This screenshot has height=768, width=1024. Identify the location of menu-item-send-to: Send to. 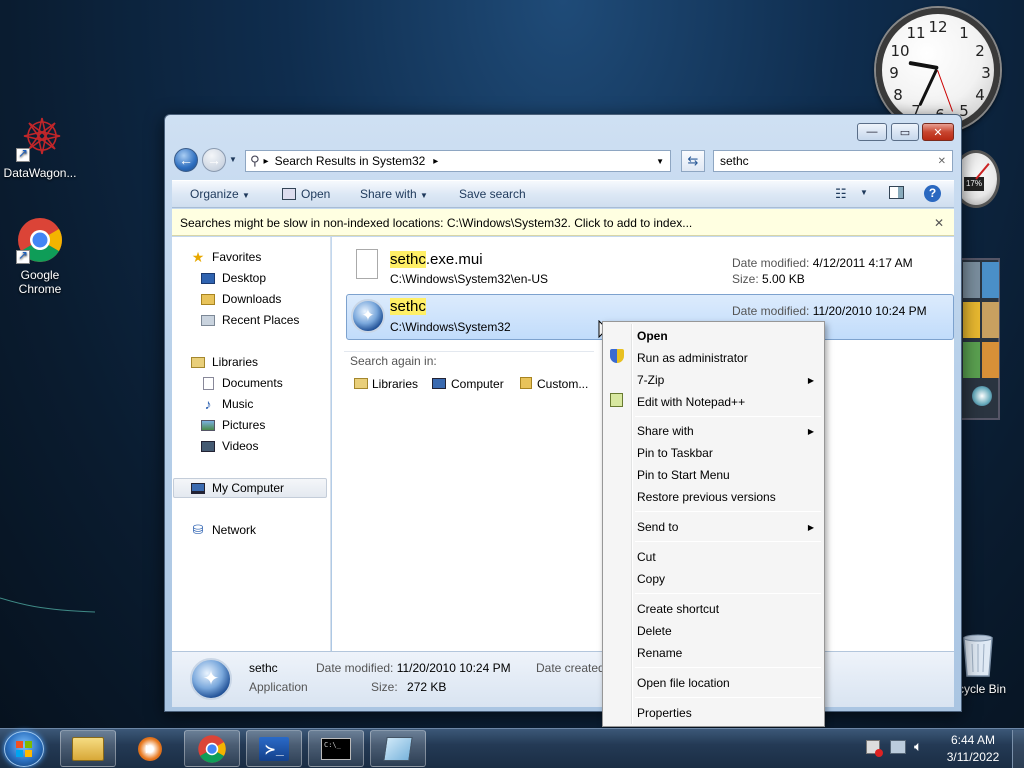
(657, 527).